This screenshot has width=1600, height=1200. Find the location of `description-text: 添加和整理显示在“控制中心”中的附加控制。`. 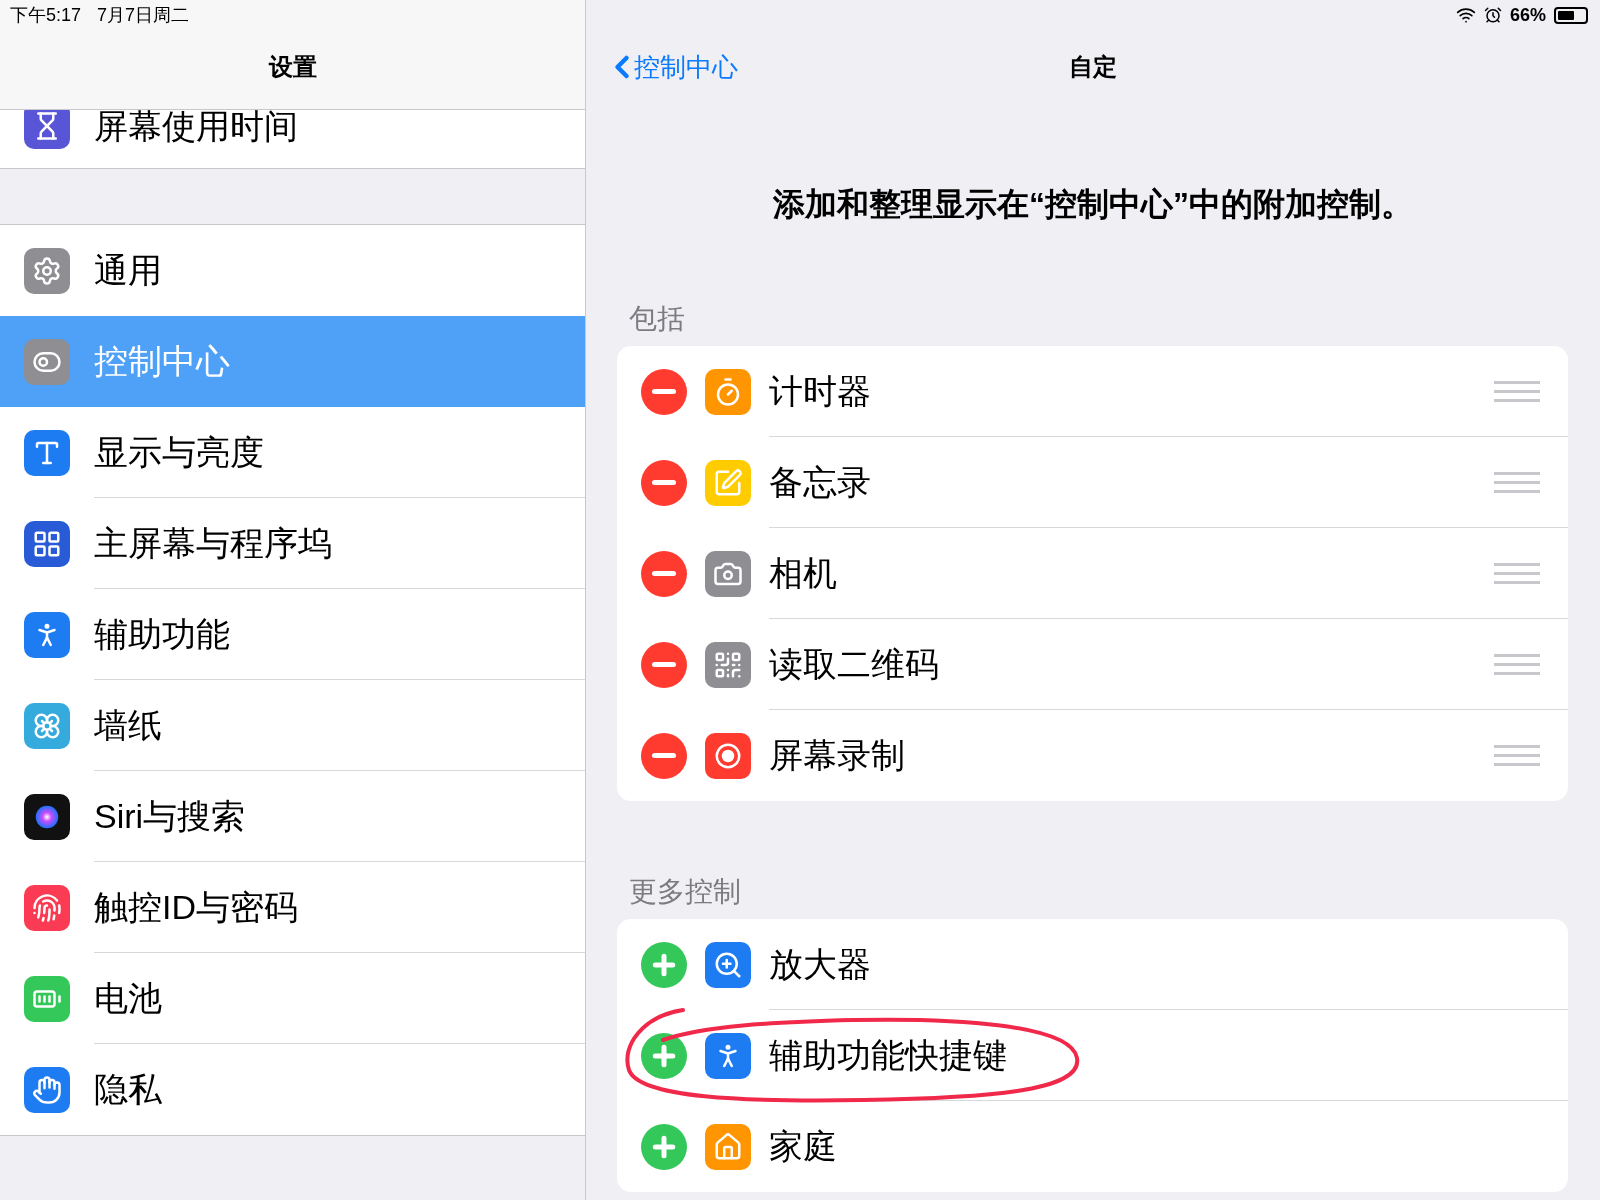

description-text: 添加和整理显示在“控制中心”中的附加控制。 is located at coordinates (1093, 204).